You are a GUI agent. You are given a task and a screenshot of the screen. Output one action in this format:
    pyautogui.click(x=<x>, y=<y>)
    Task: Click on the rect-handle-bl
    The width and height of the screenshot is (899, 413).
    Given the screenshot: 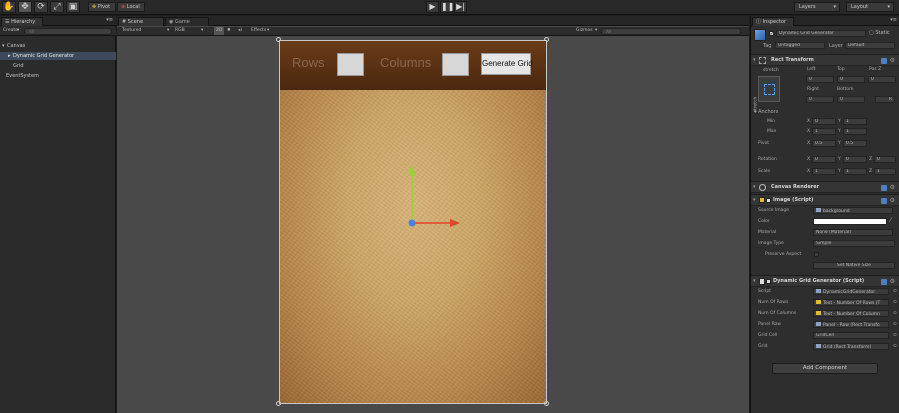 What is the action you would take?
    pyautogui.click(x=278, y=403)
    